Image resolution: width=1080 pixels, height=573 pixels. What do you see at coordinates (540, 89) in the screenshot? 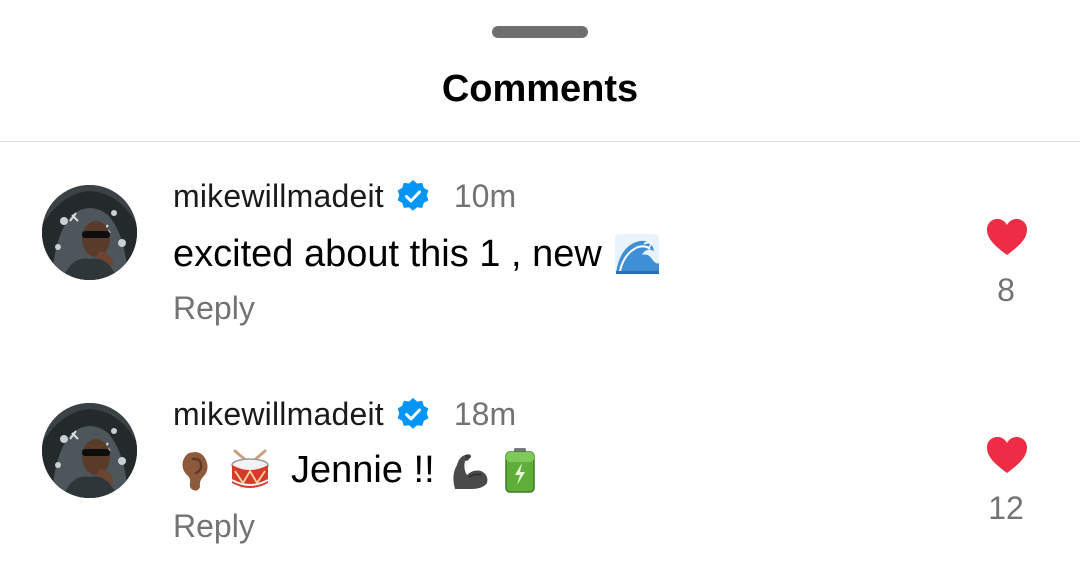
I see `sheet-title: Comments` at bounding box center [540, 89].